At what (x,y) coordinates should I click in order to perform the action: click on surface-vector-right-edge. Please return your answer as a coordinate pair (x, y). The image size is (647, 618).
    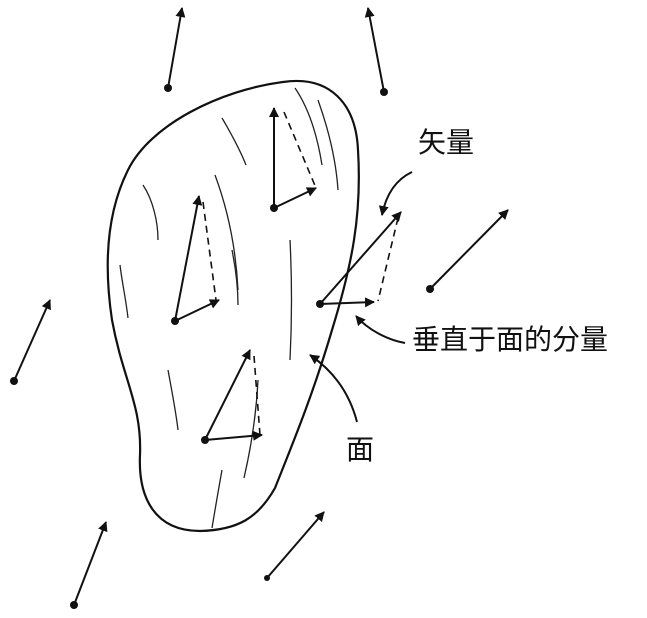
    Looking at the image, I should click on (359, 259).